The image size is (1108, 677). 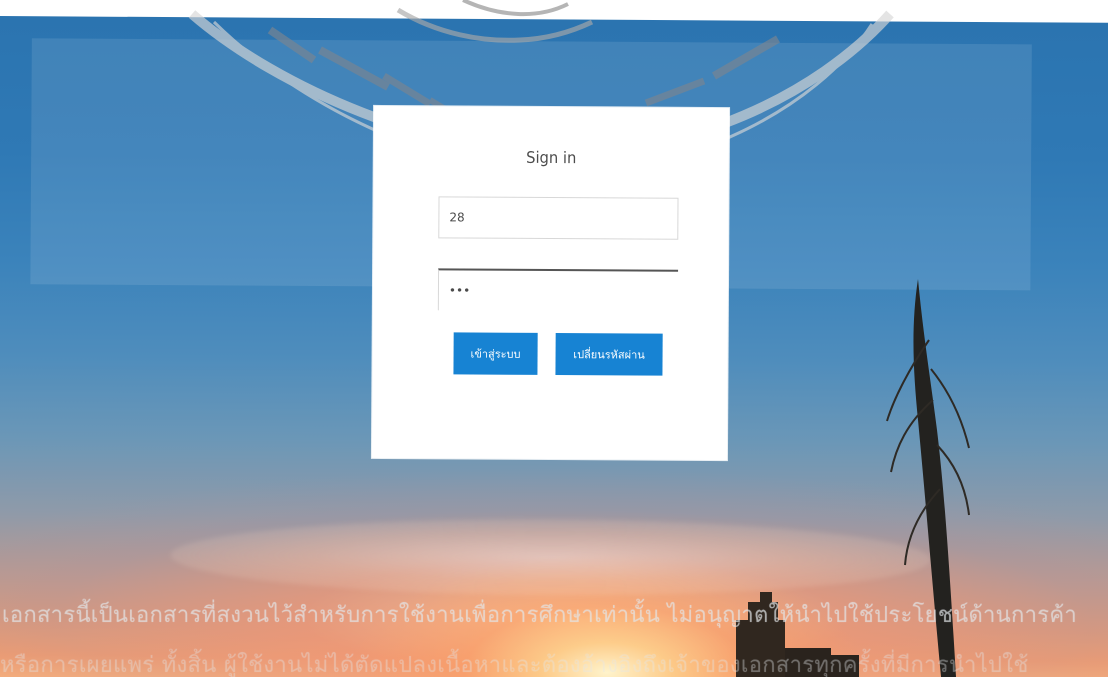 I want to click on change-password-button: เปลี่ยนรหัสผ่าน, so click(x=609, y=354).